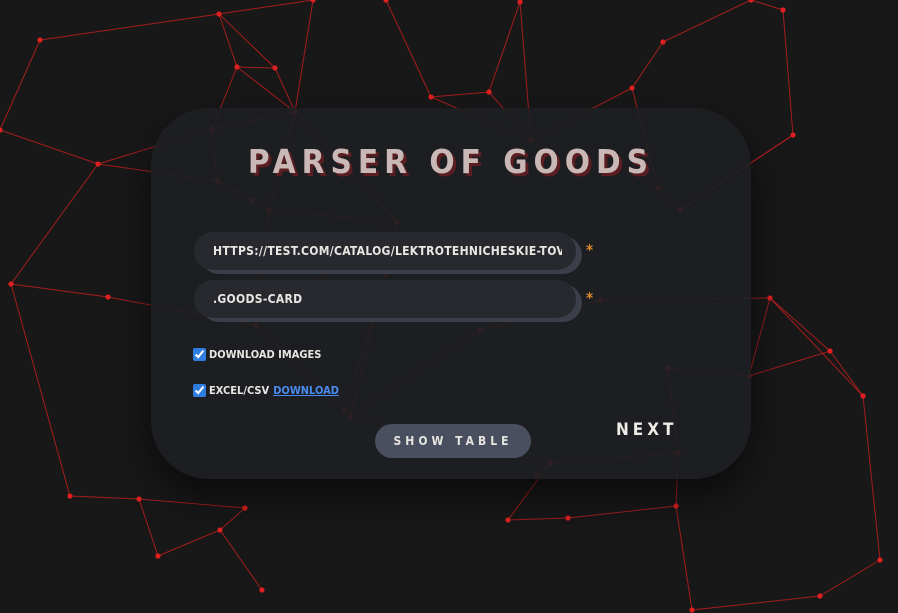  What do you see at coordinates (387, 299) in the screenshot?
I see `selector-input` at bounding box center [387, 299].